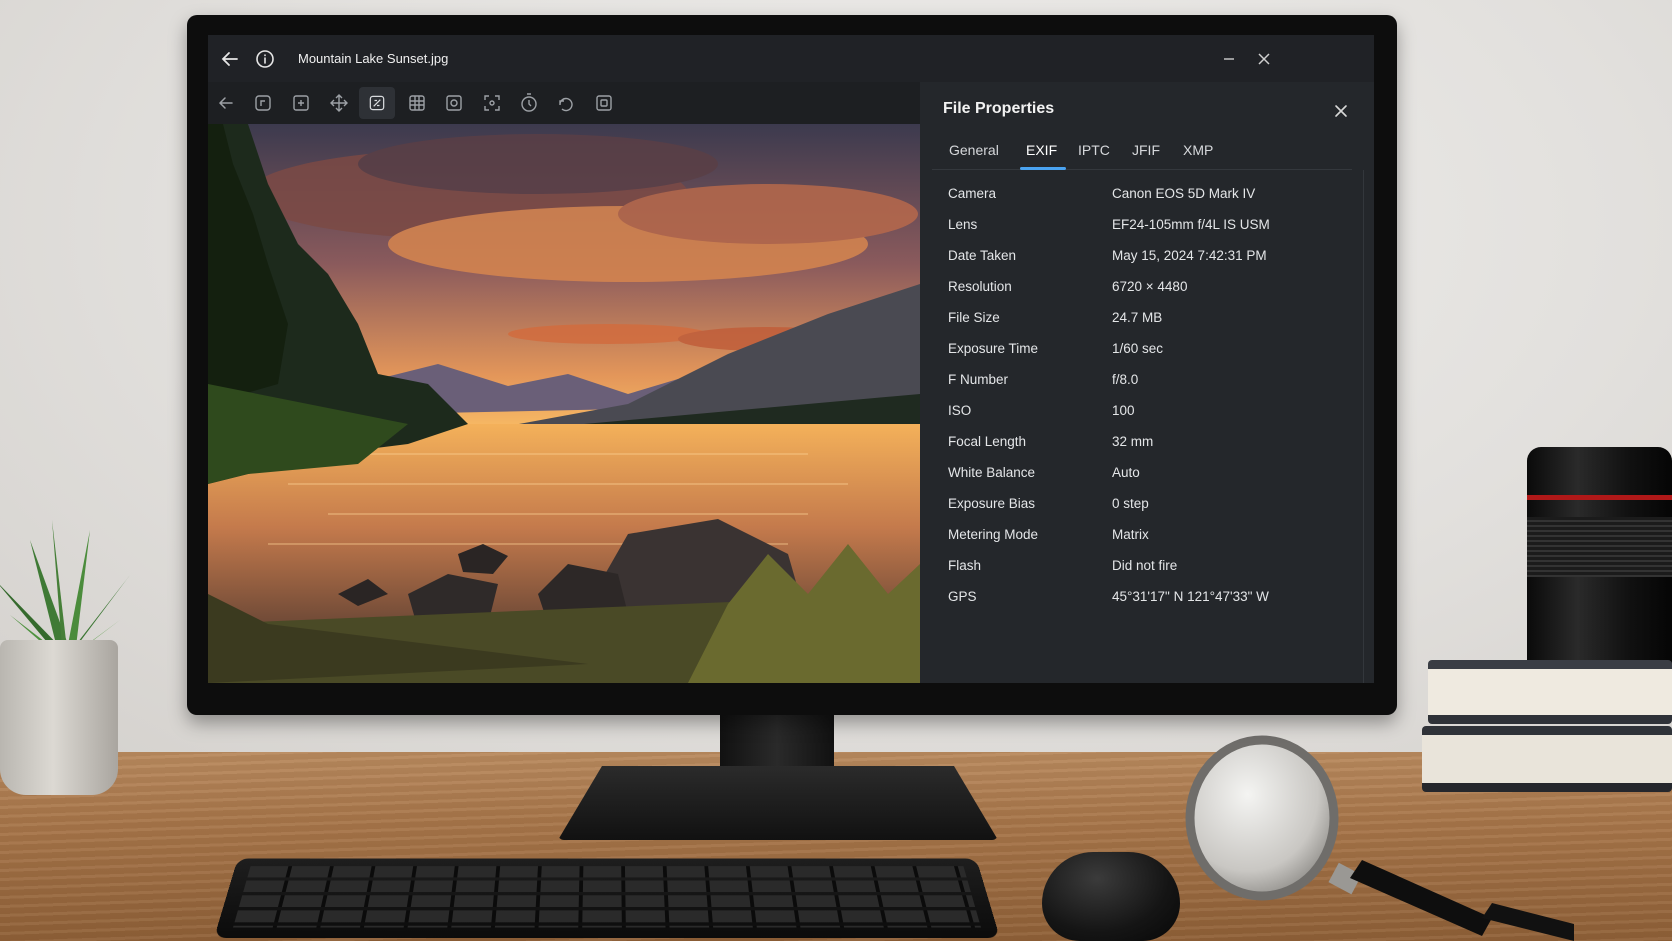  What do you see at coordinates (607, 898) in the screenshot?
I see `keyboard` at bounding box center [607, 898].